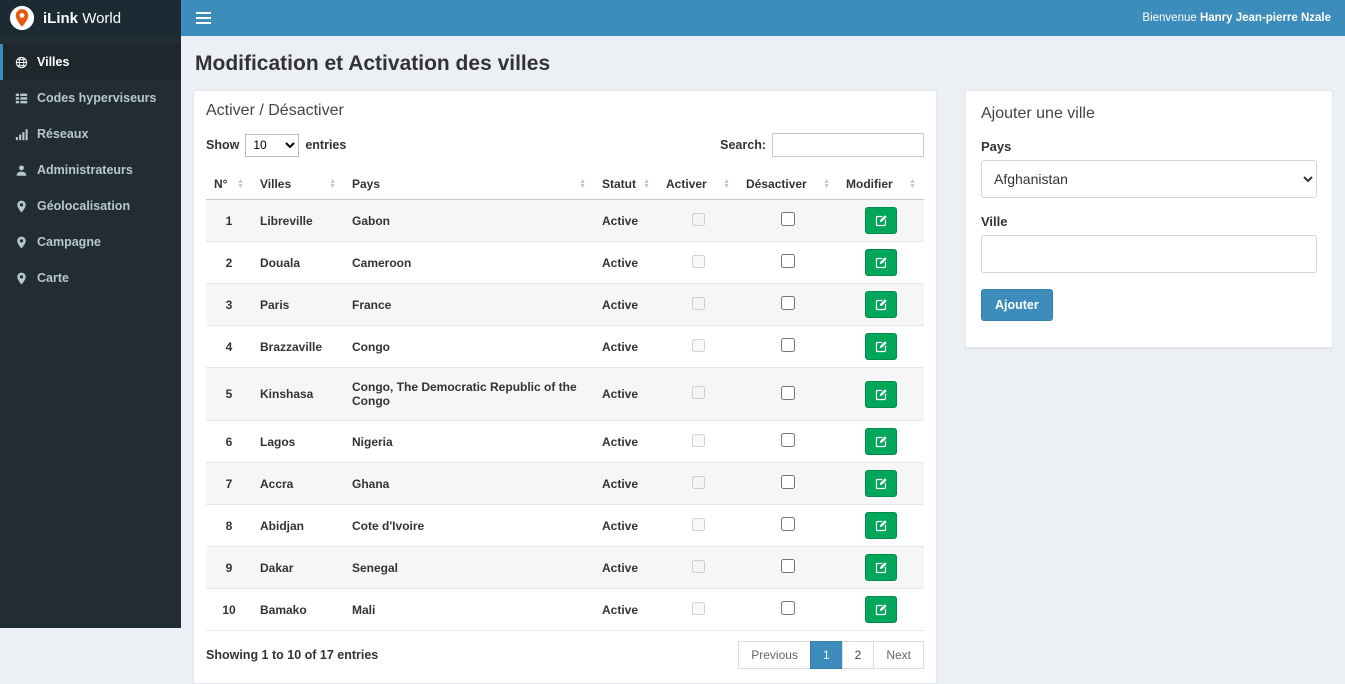 The image size is (1345, 684). What do you see at coordinates (90, 62) in the screenshot?
I see `sidebar-item-villes: Villes` at bounding box center [90, 62].